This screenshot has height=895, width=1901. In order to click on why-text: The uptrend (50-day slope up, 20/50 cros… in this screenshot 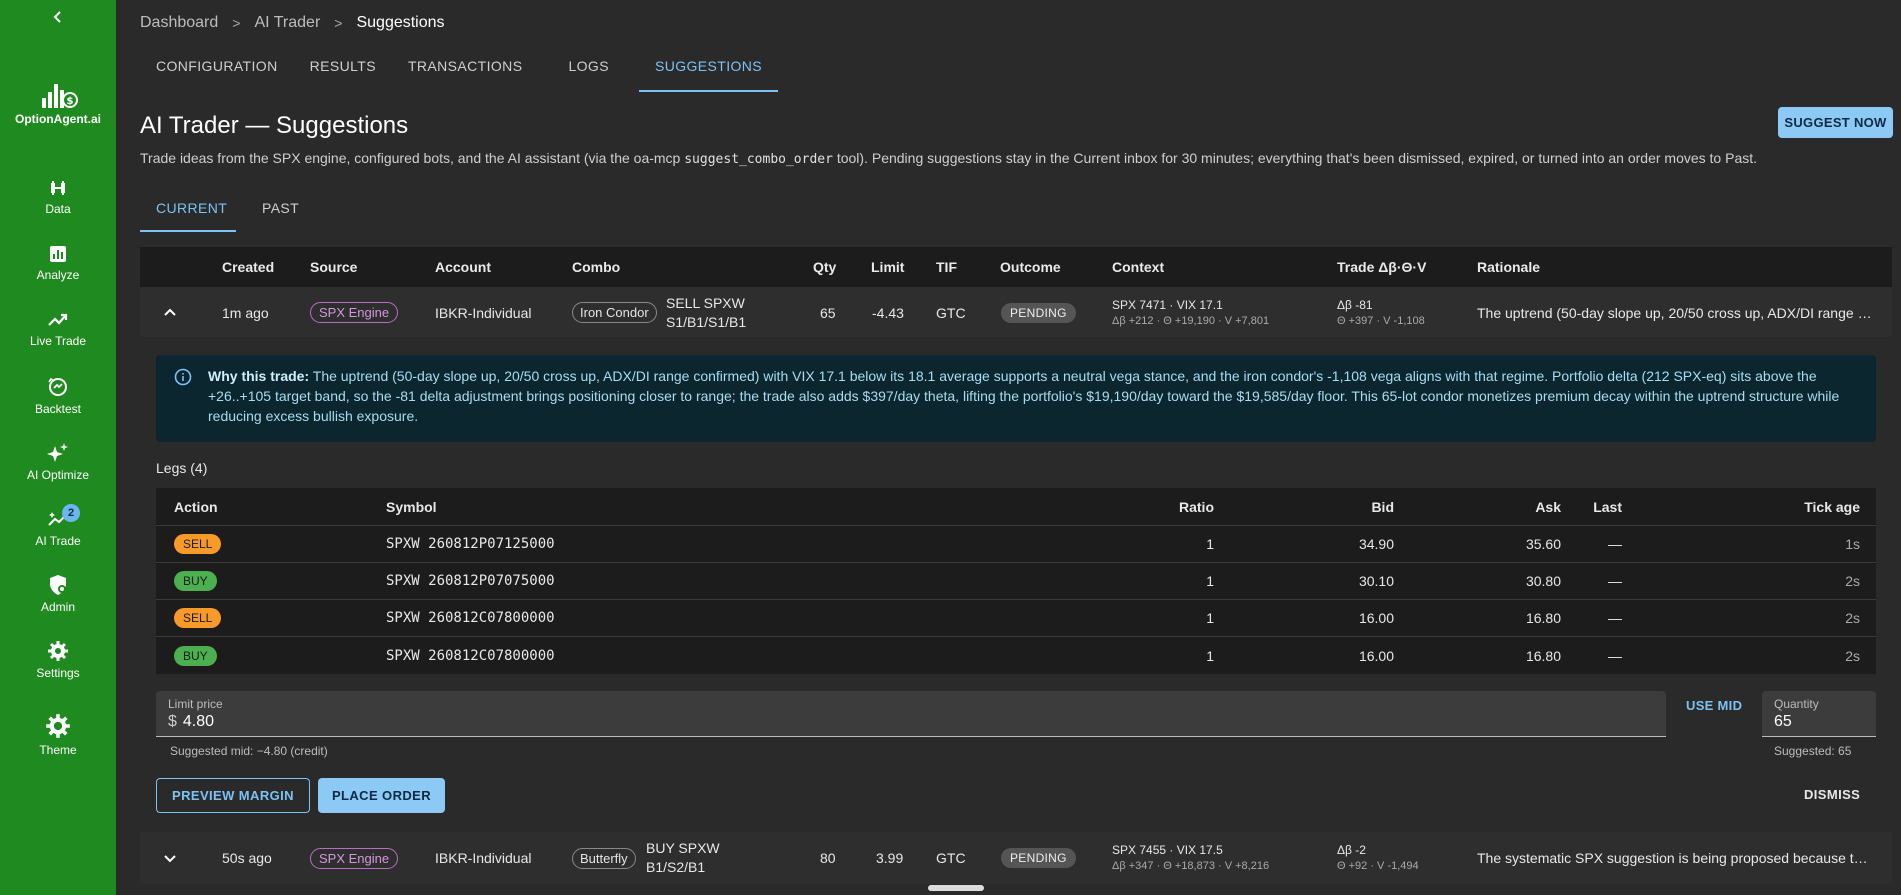, I will do `click(1024, 396)`.